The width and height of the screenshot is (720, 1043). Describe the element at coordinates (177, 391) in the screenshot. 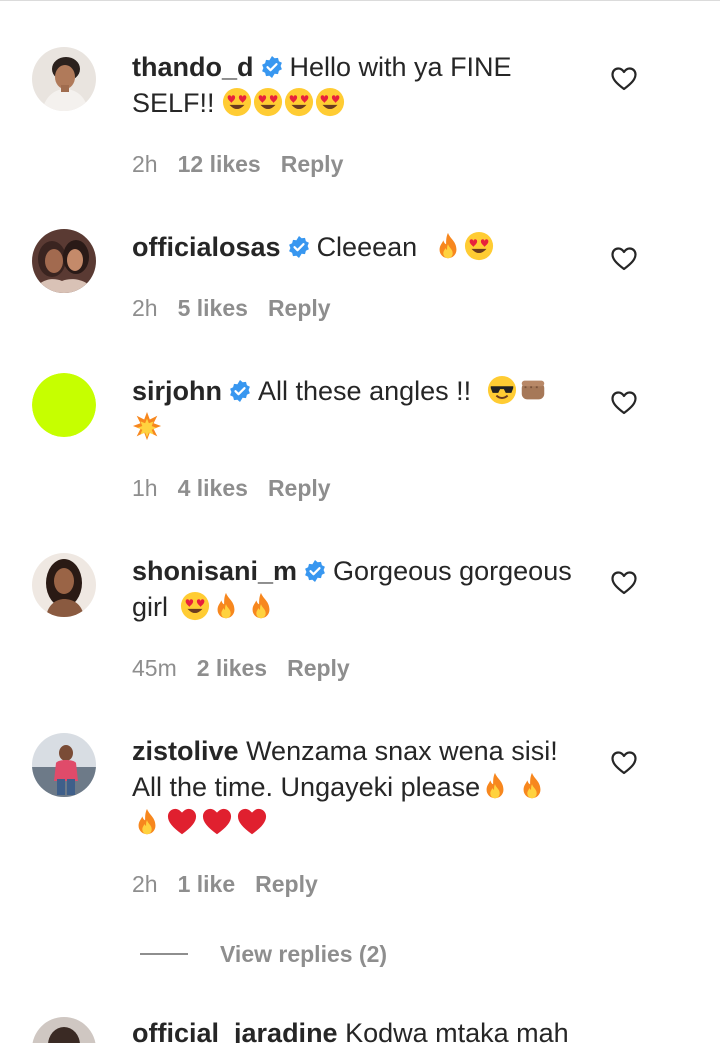

I see `comment-username: sirjohn` at that location.